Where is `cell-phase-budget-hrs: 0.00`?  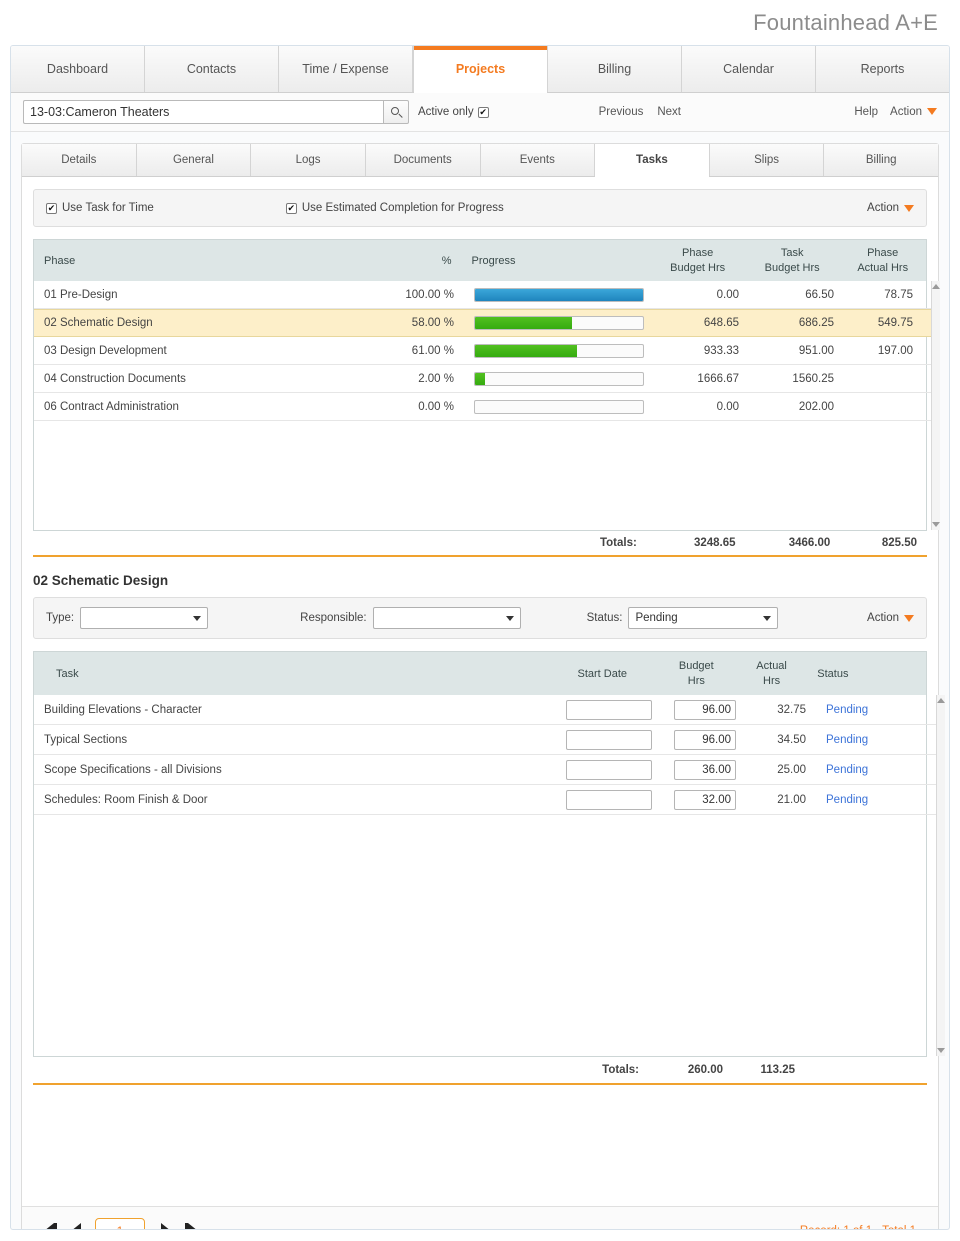 cell-phase-budget-hrs: 0.00 is located at coordinates (727, 406).